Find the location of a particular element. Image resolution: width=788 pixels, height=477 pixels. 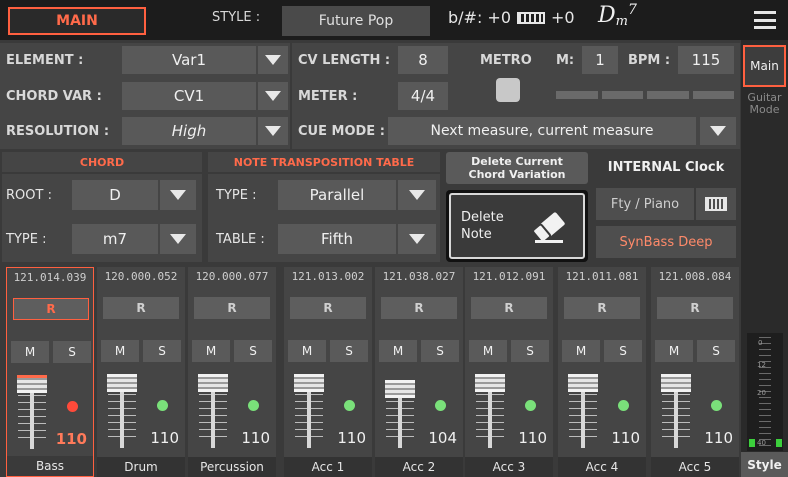

transpose-display: b/#: +0 +0 is located at coordinates (511, 17).